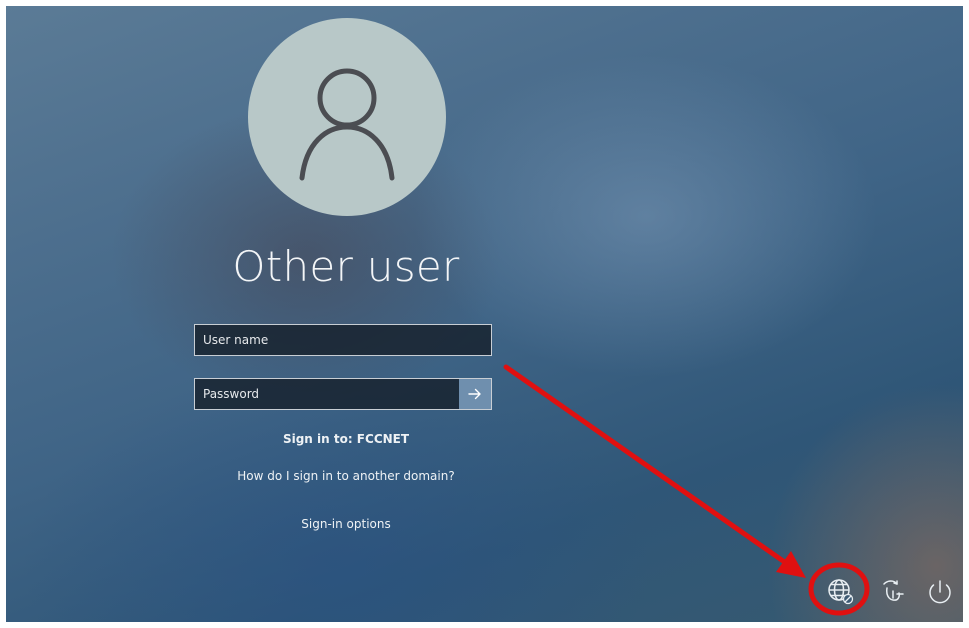 The width and height of the screenshot is (969, 628). I want to click on user-avatar, so click(347, 117).